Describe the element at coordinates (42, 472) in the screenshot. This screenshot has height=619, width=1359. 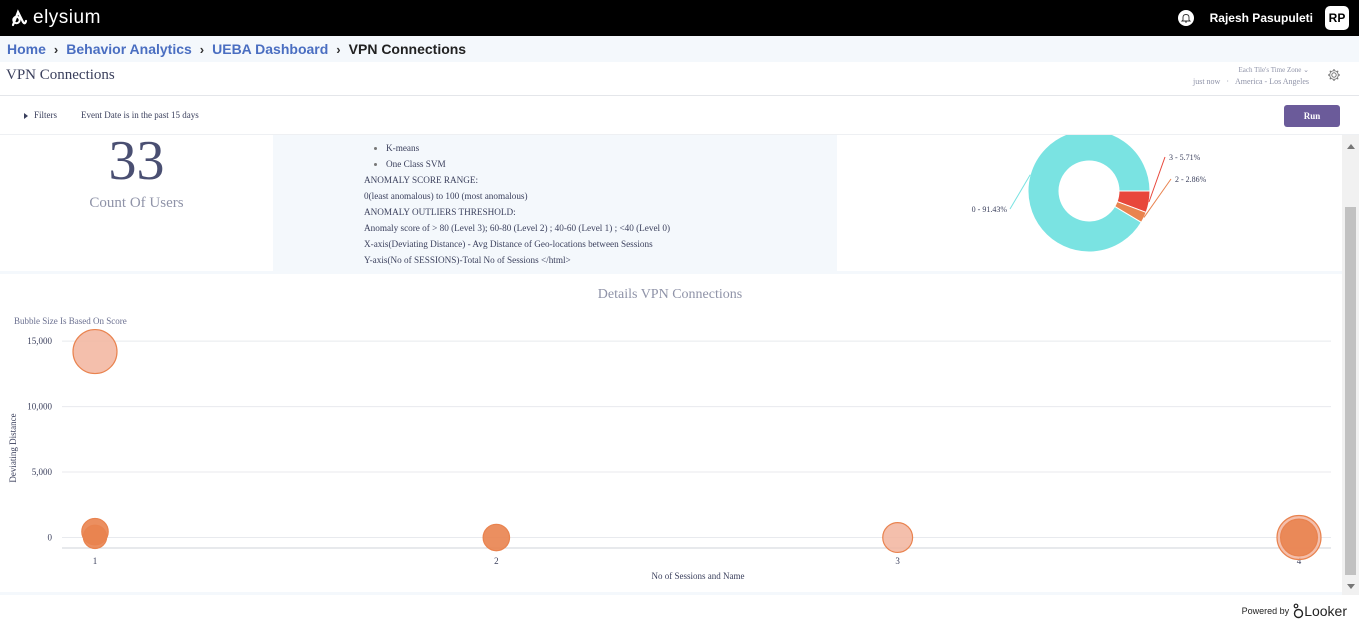
I see `y-tick-label: 5,000` at that location.